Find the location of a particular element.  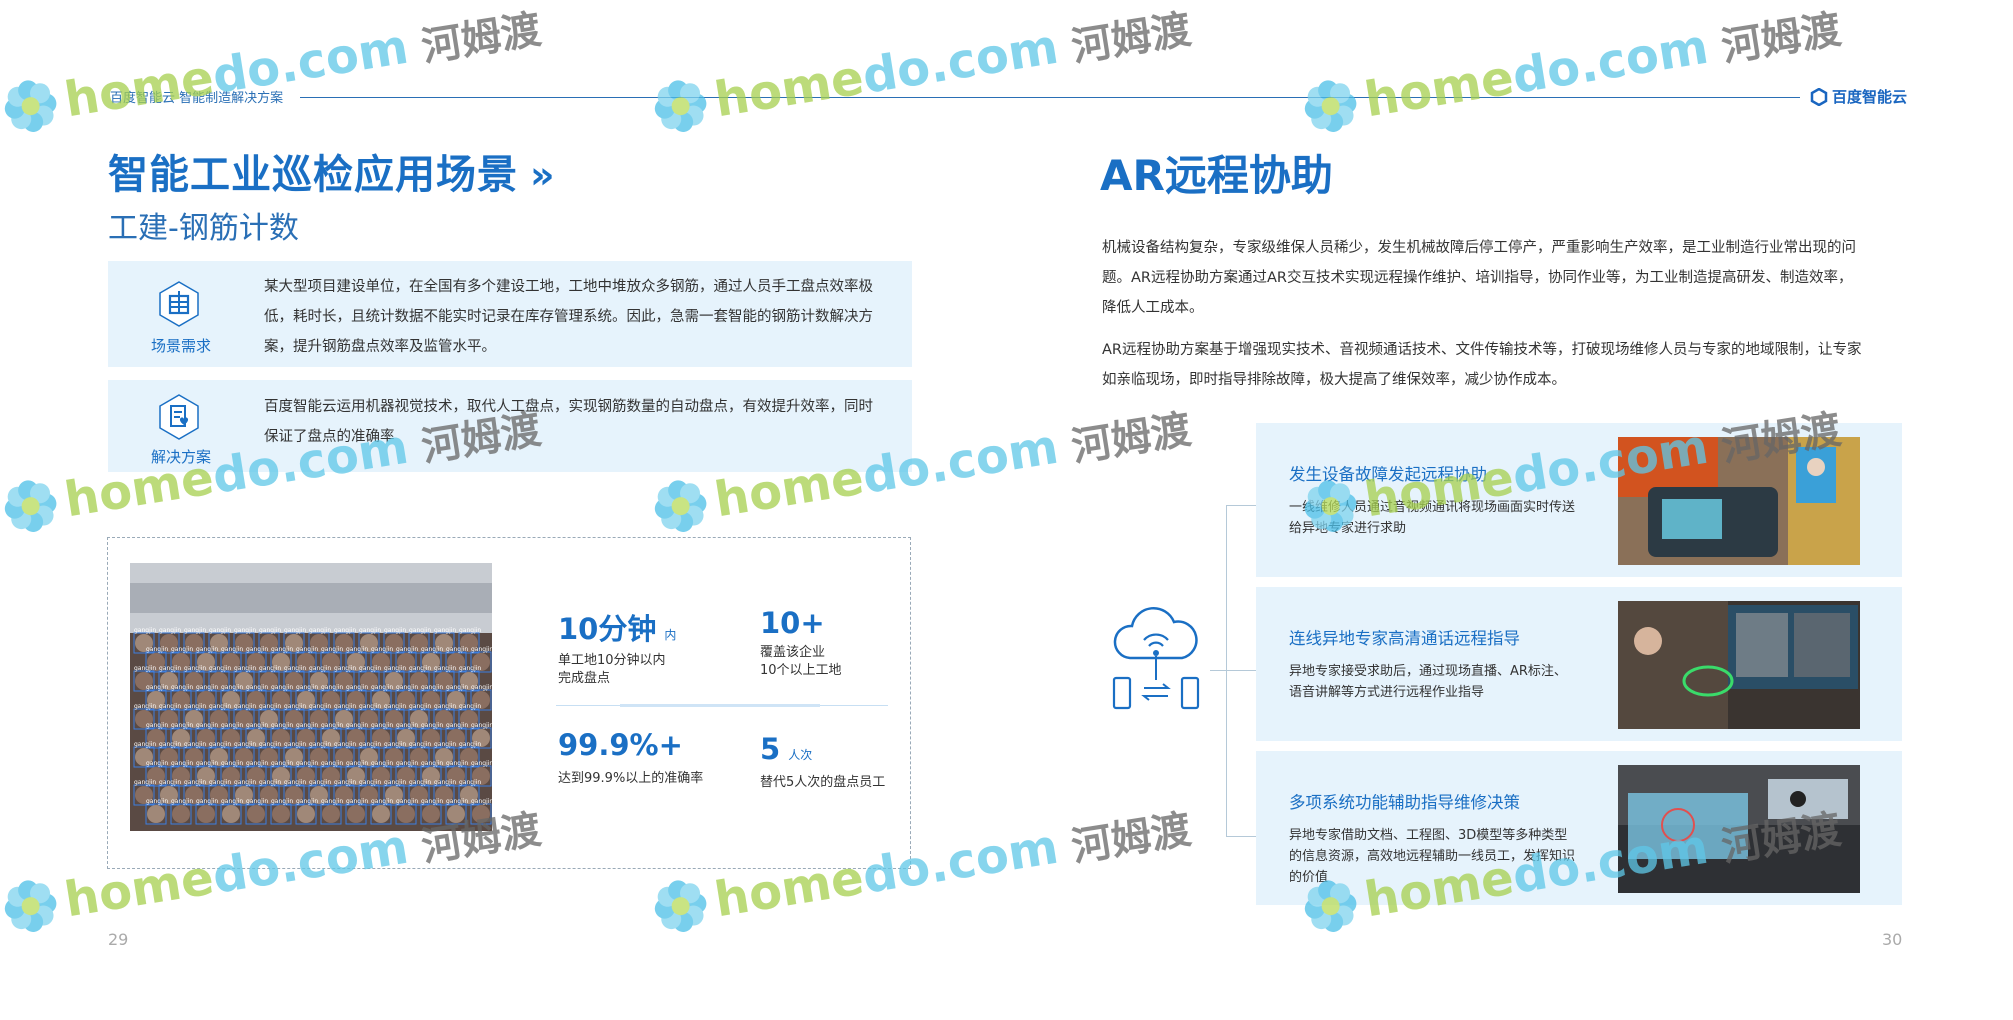

left-page-title: 智能工业巡检应用场景 » is located at coordinates (332, 171).